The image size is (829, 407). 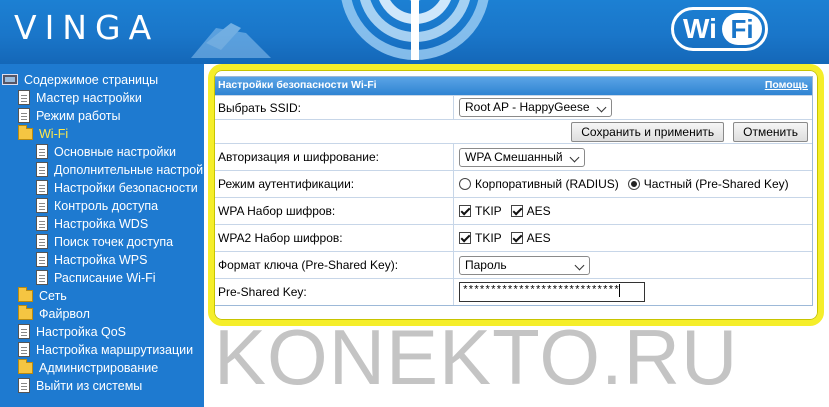 What do you see at coordinates (25, 132) in the screenshot?
I see `open-folder-icon` at bounding box center [25, 132].